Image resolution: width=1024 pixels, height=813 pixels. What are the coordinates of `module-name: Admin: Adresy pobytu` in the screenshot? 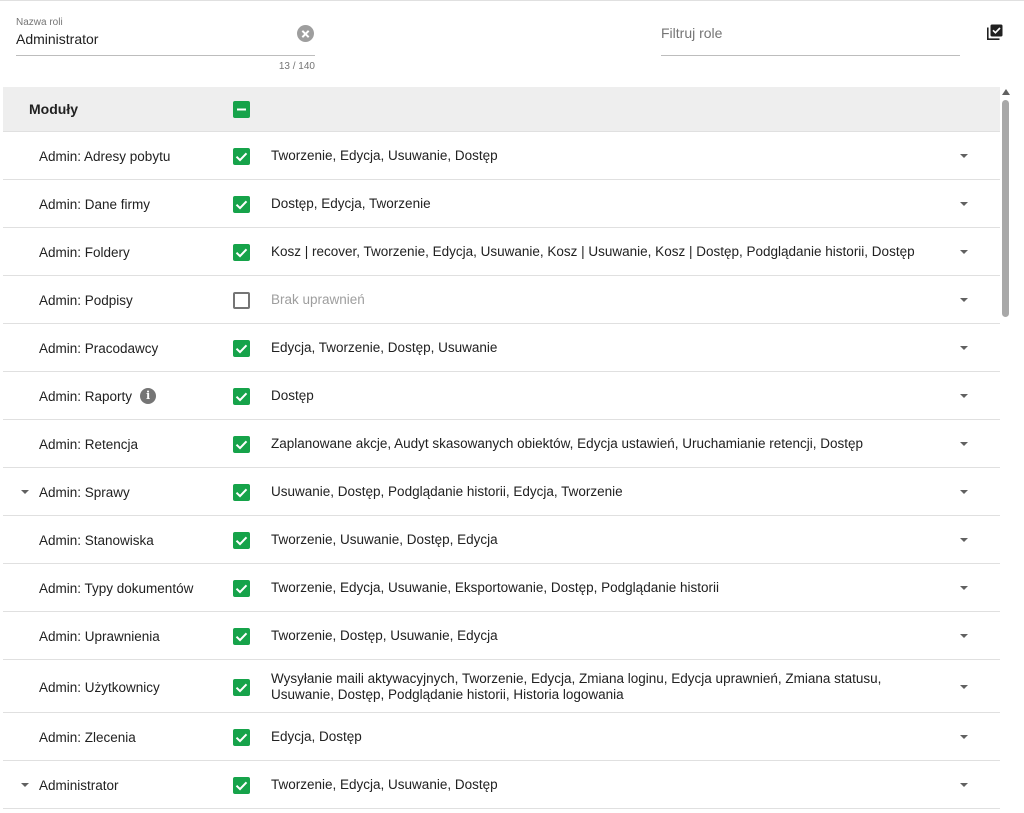 It's located at (104, 156).